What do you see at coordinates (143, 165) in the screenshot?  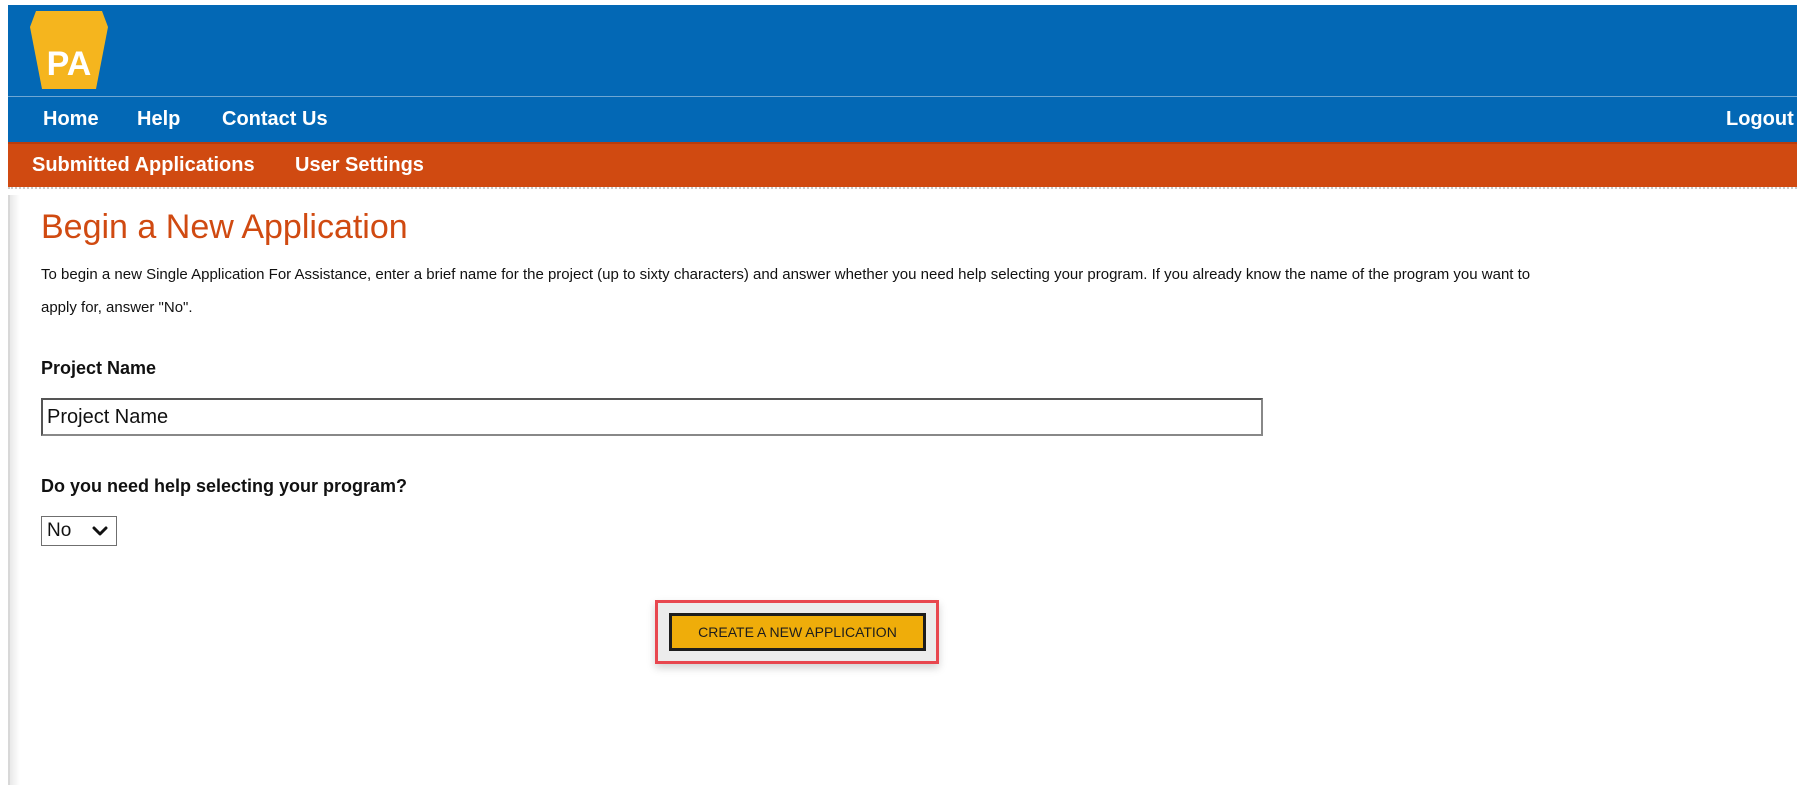 I see `submitted-applications-link: Submitted Applications` at bounding box center [143, 165].